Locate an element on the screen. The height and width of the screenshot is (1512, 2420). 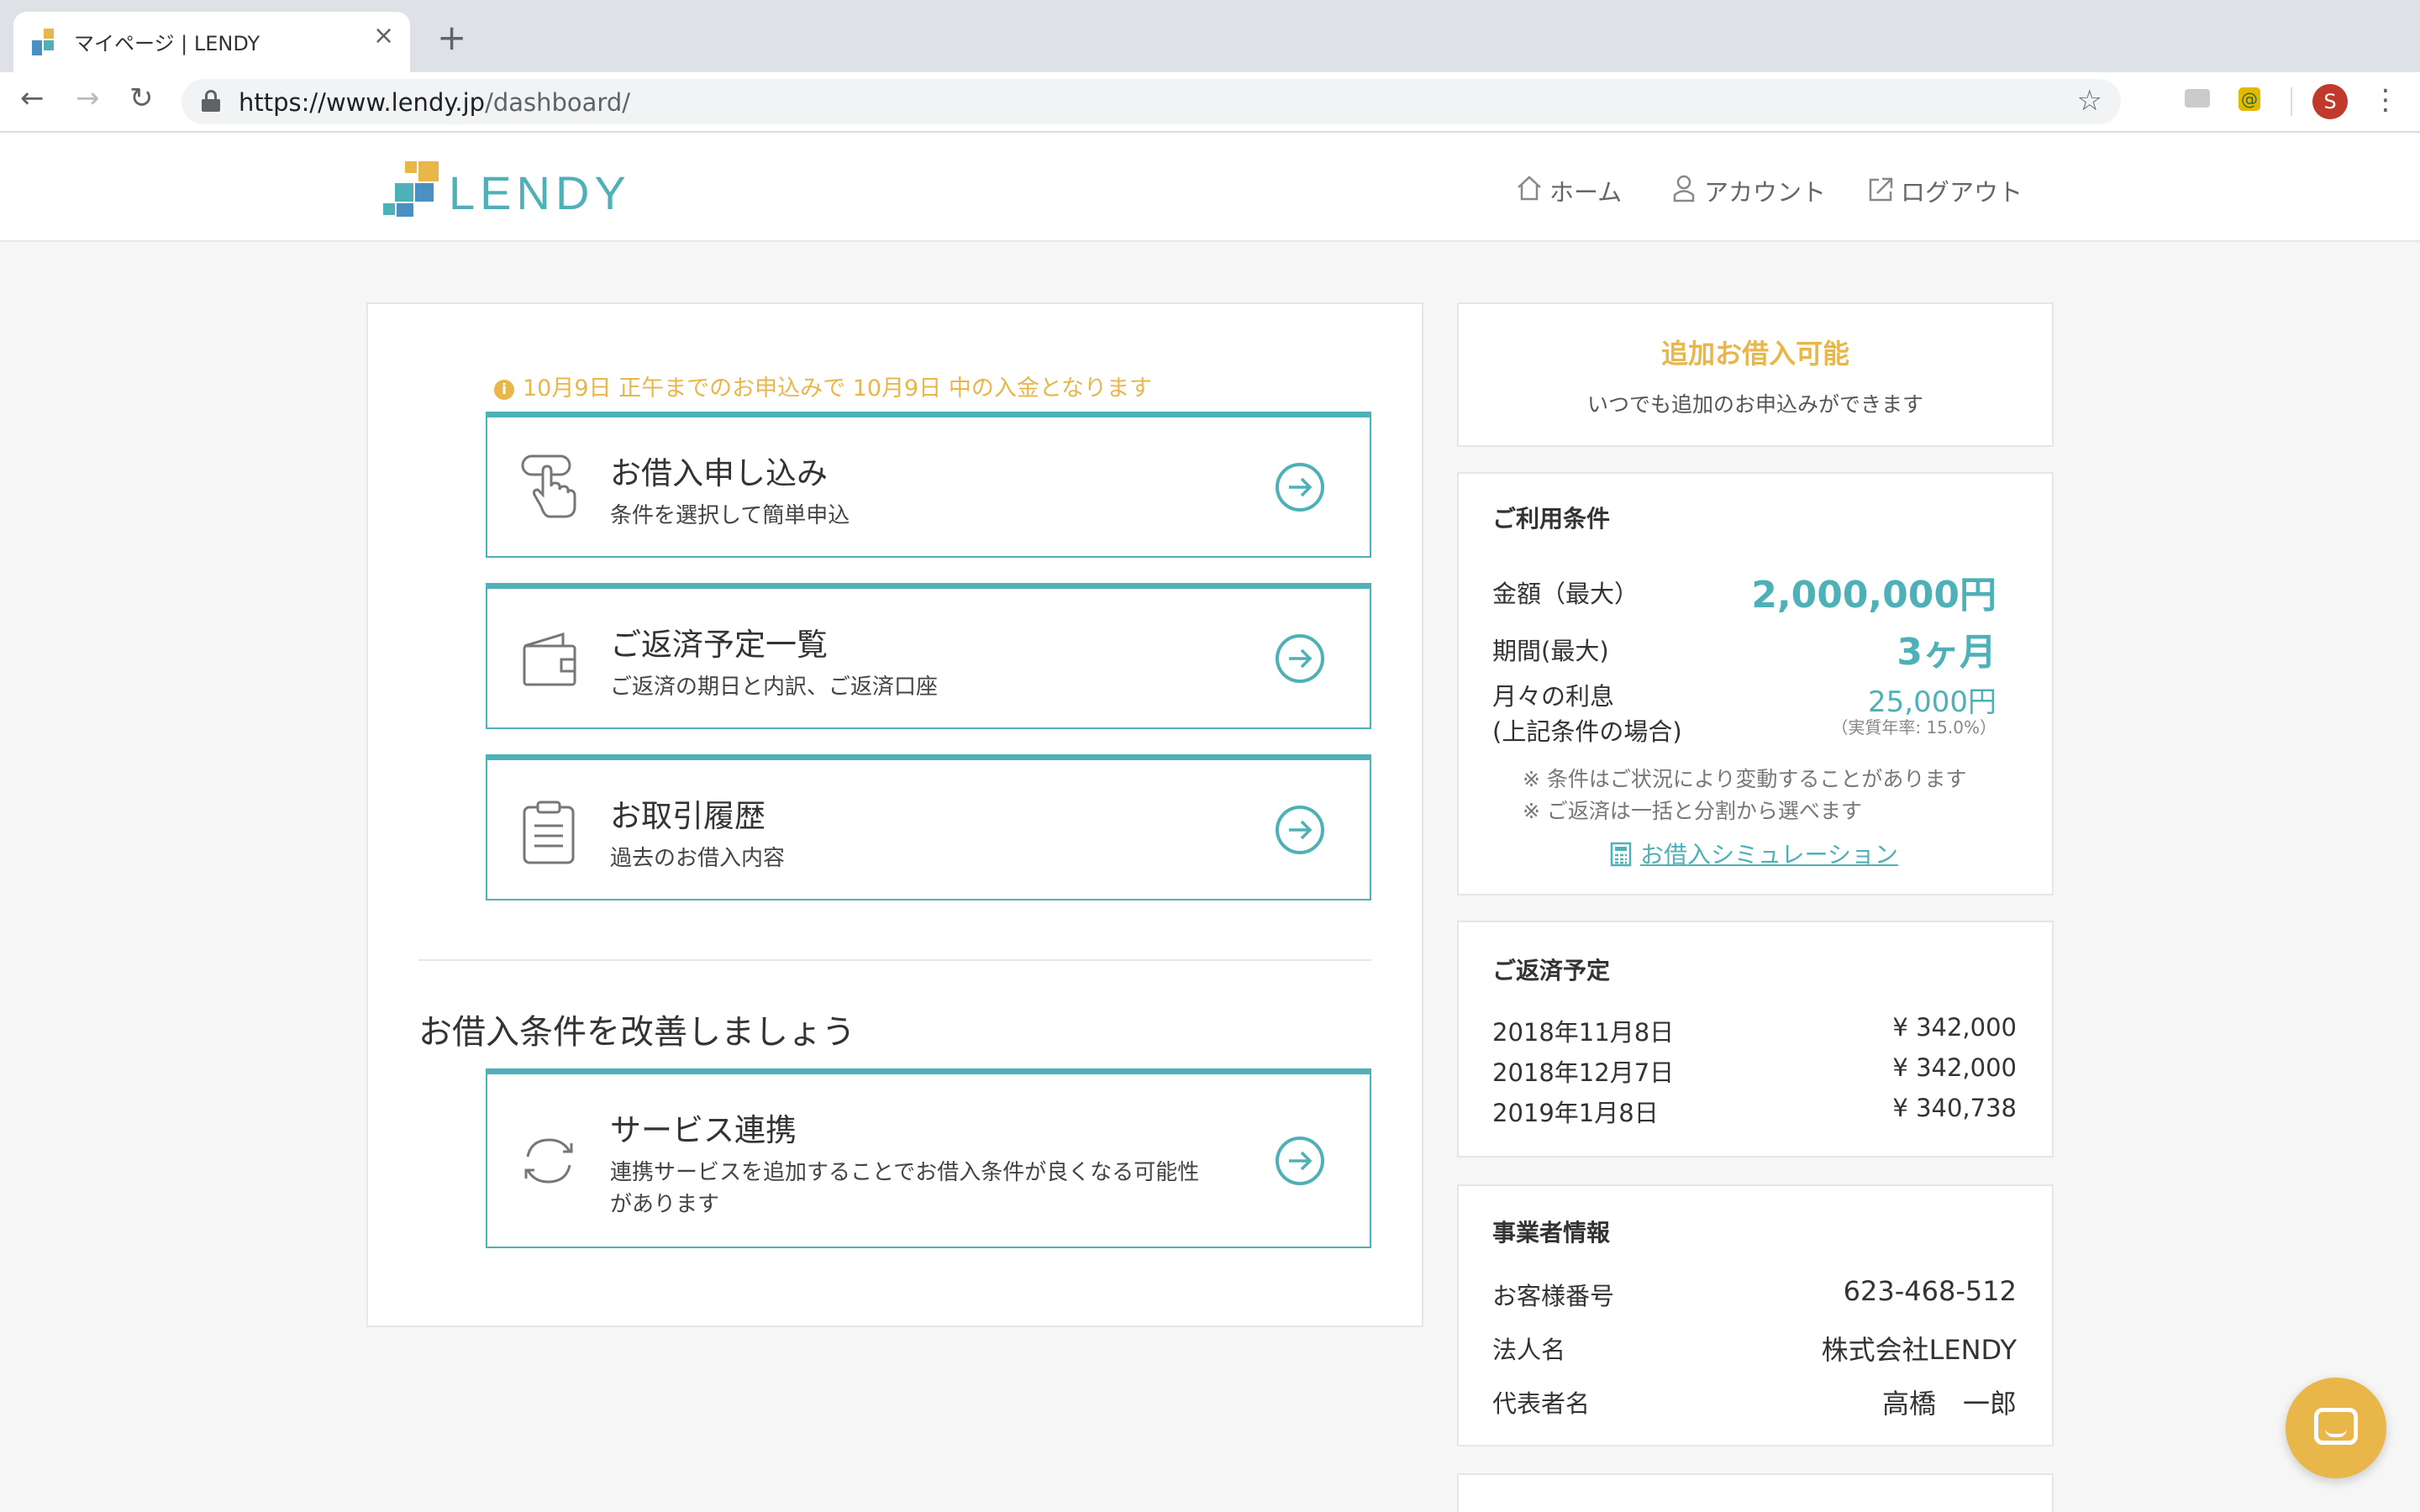
url-path: /dashboard/ is located at coordinates (558, 102).